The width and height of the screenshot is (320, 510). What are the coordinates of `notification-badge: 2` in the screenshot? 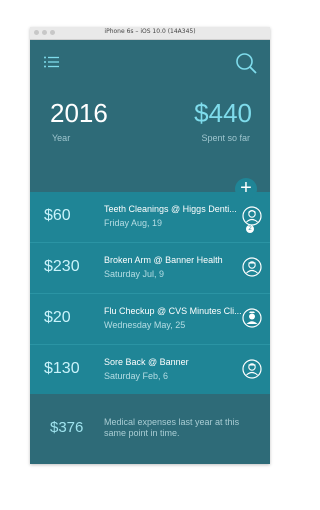 It's located at (250, 229).